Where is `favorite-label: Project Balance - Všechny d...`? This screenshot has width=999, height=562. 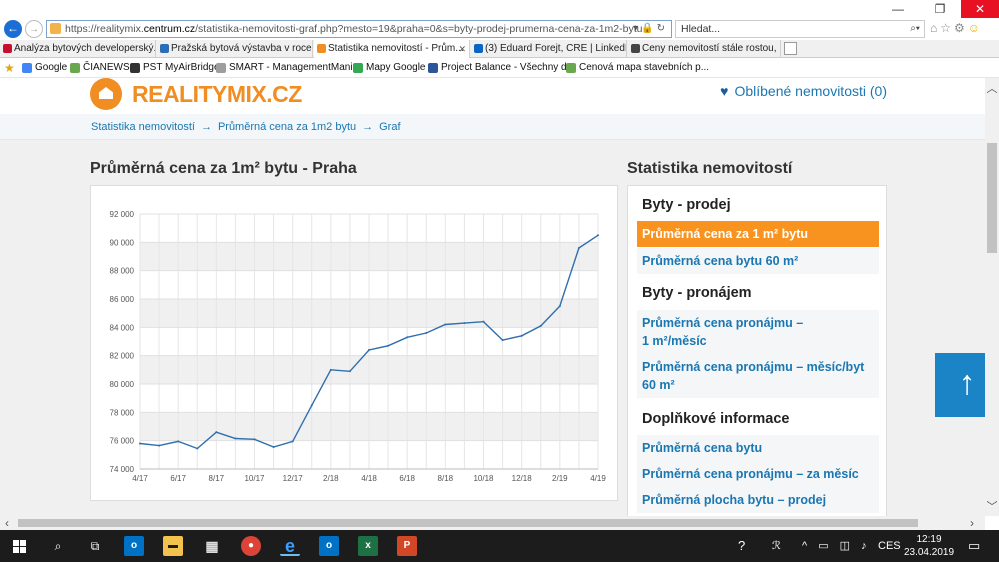 favorite-label: Project Balance - Všechny d... is located at coordinates (508, 67).